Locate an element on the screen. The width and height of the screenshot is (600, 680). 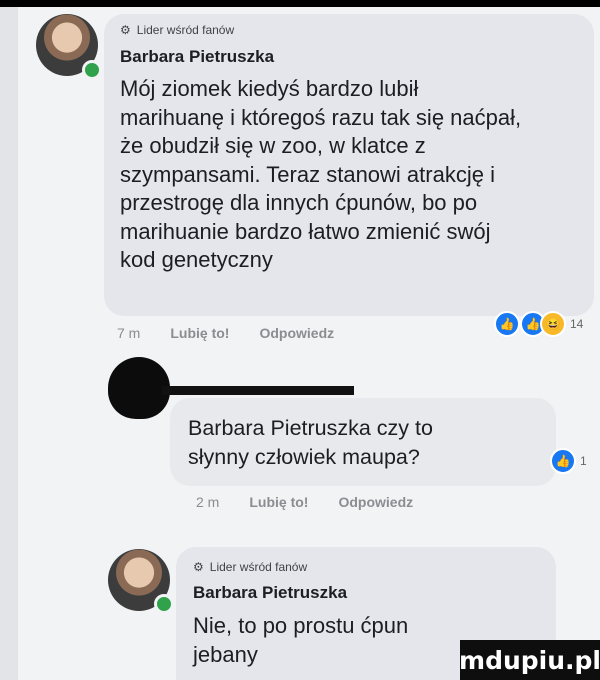
reactions-summary: 👍 👍 😆 14 is located at coordinates (538, 324).